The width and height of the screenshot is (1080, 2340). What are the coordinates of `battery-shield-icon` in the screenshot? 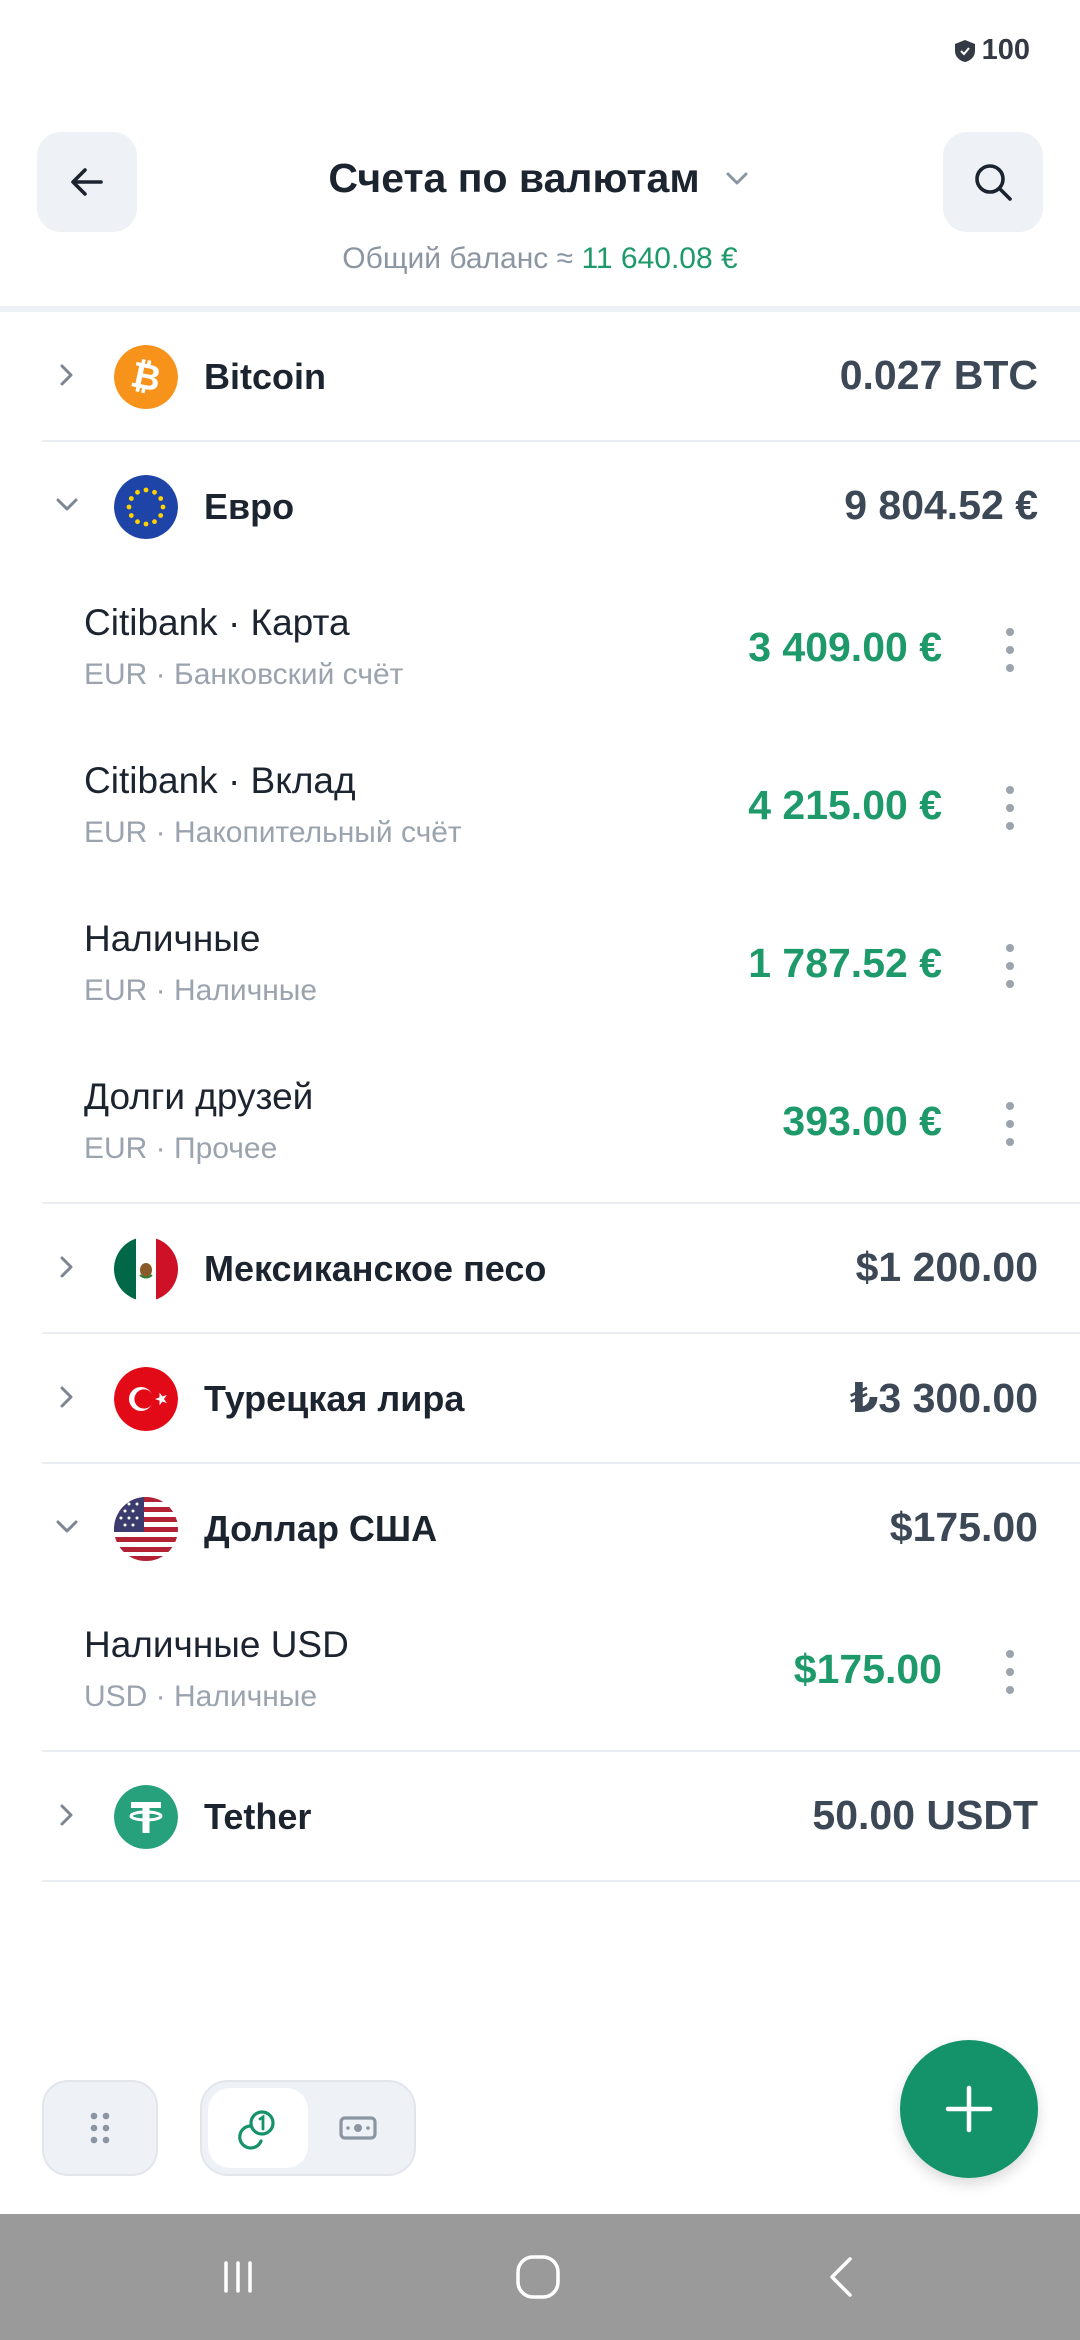 It's located at (964, 50).